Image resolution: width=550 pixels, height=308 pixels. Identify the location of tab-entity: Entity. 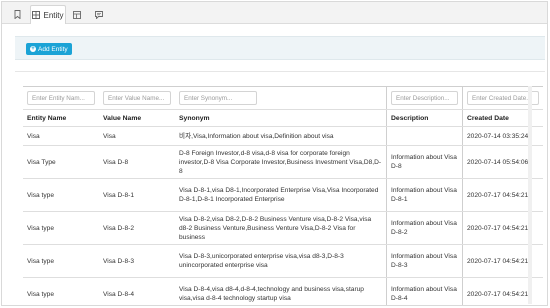
(48, 14).